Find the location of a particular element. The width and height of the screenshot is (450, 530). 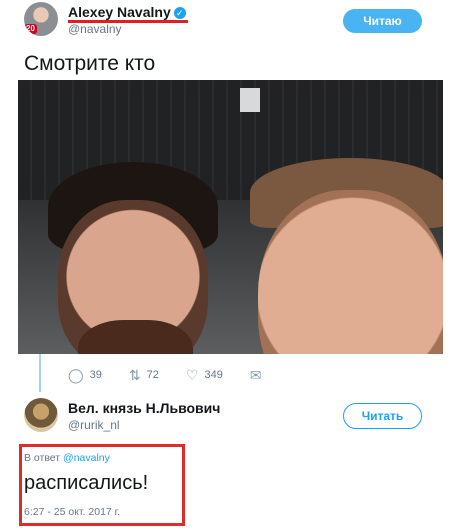

reply-author-handle: @rurik_nl is located at coordinates (94, 425).